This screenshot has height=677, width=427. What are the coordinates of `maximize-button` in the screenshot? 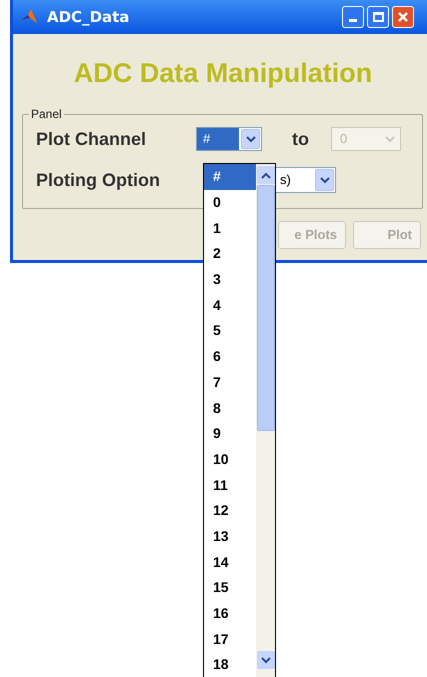 It's located at (378, 17).